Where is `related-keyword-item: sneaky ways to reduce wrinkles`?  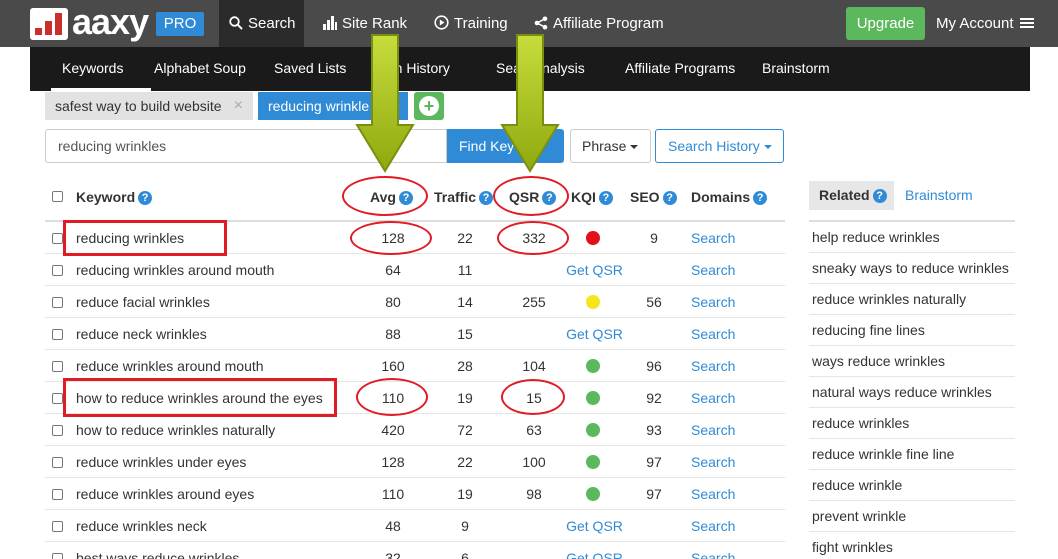
related-keyword-item: sneaky ways to reduce wrinkles is located at coordinates (912, 268).